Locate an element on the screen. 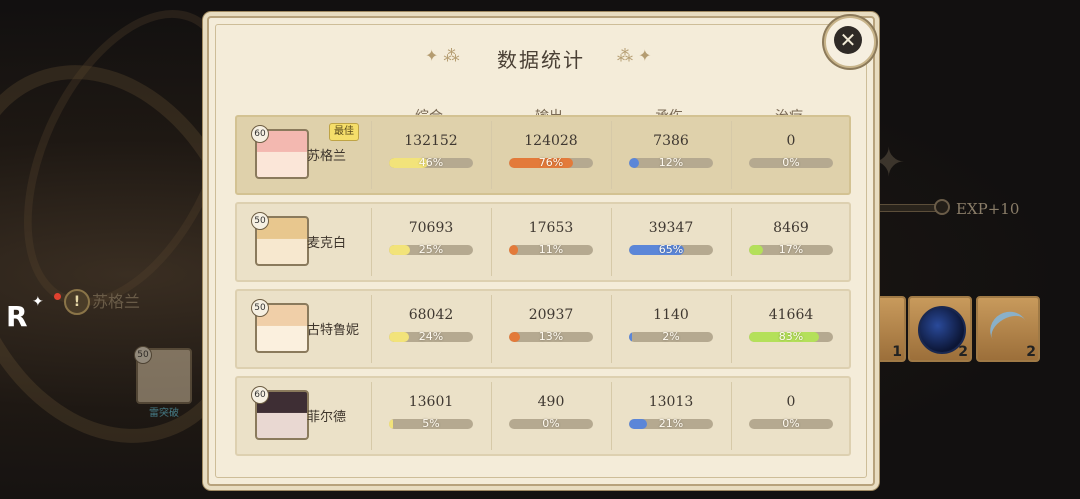 Image resolution: width=1080 pixels, height=499 pixels. character-stat-row: 50 古特鲁妮 68042 24% 20937 13% 1140 2% 41664 83% is located at coordinates (543, 329).